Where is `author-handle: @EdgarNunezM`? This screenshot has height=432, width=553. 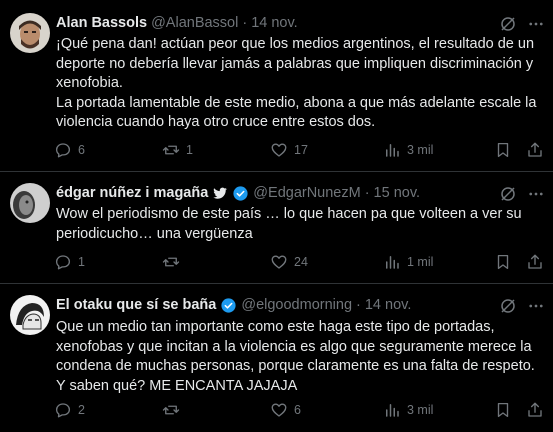 author-handle: @EdgarNunezM is located at coordinates (306, 193).